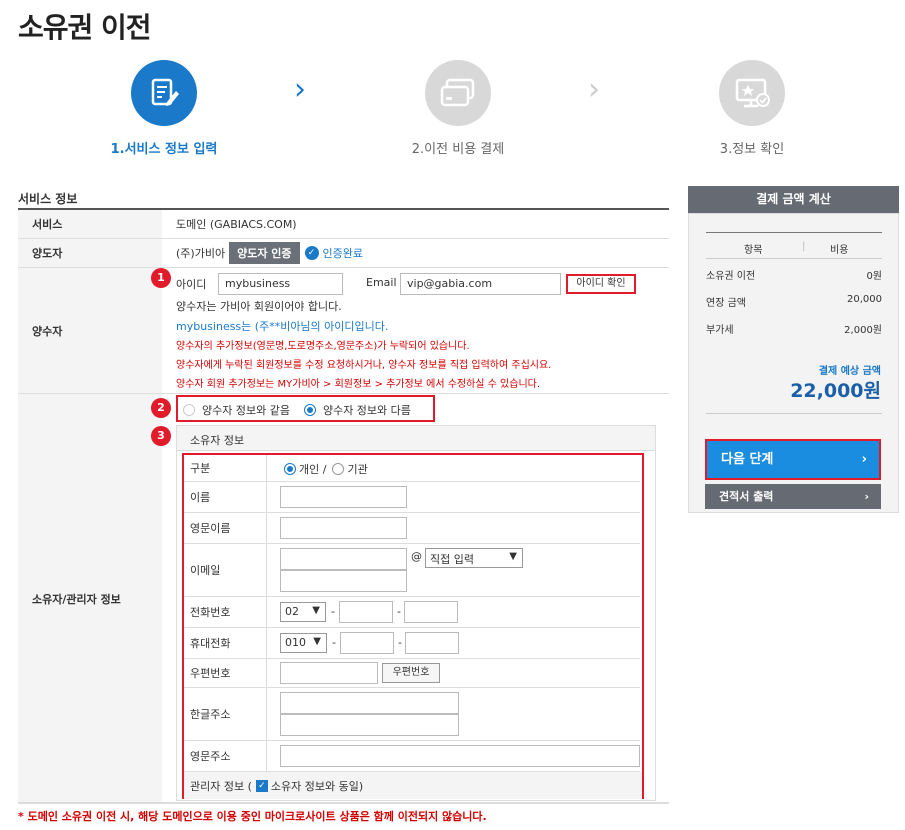 This screenshot has width=905, height=830. I want to click on phone-label: 전화번호, so click(210, 612).